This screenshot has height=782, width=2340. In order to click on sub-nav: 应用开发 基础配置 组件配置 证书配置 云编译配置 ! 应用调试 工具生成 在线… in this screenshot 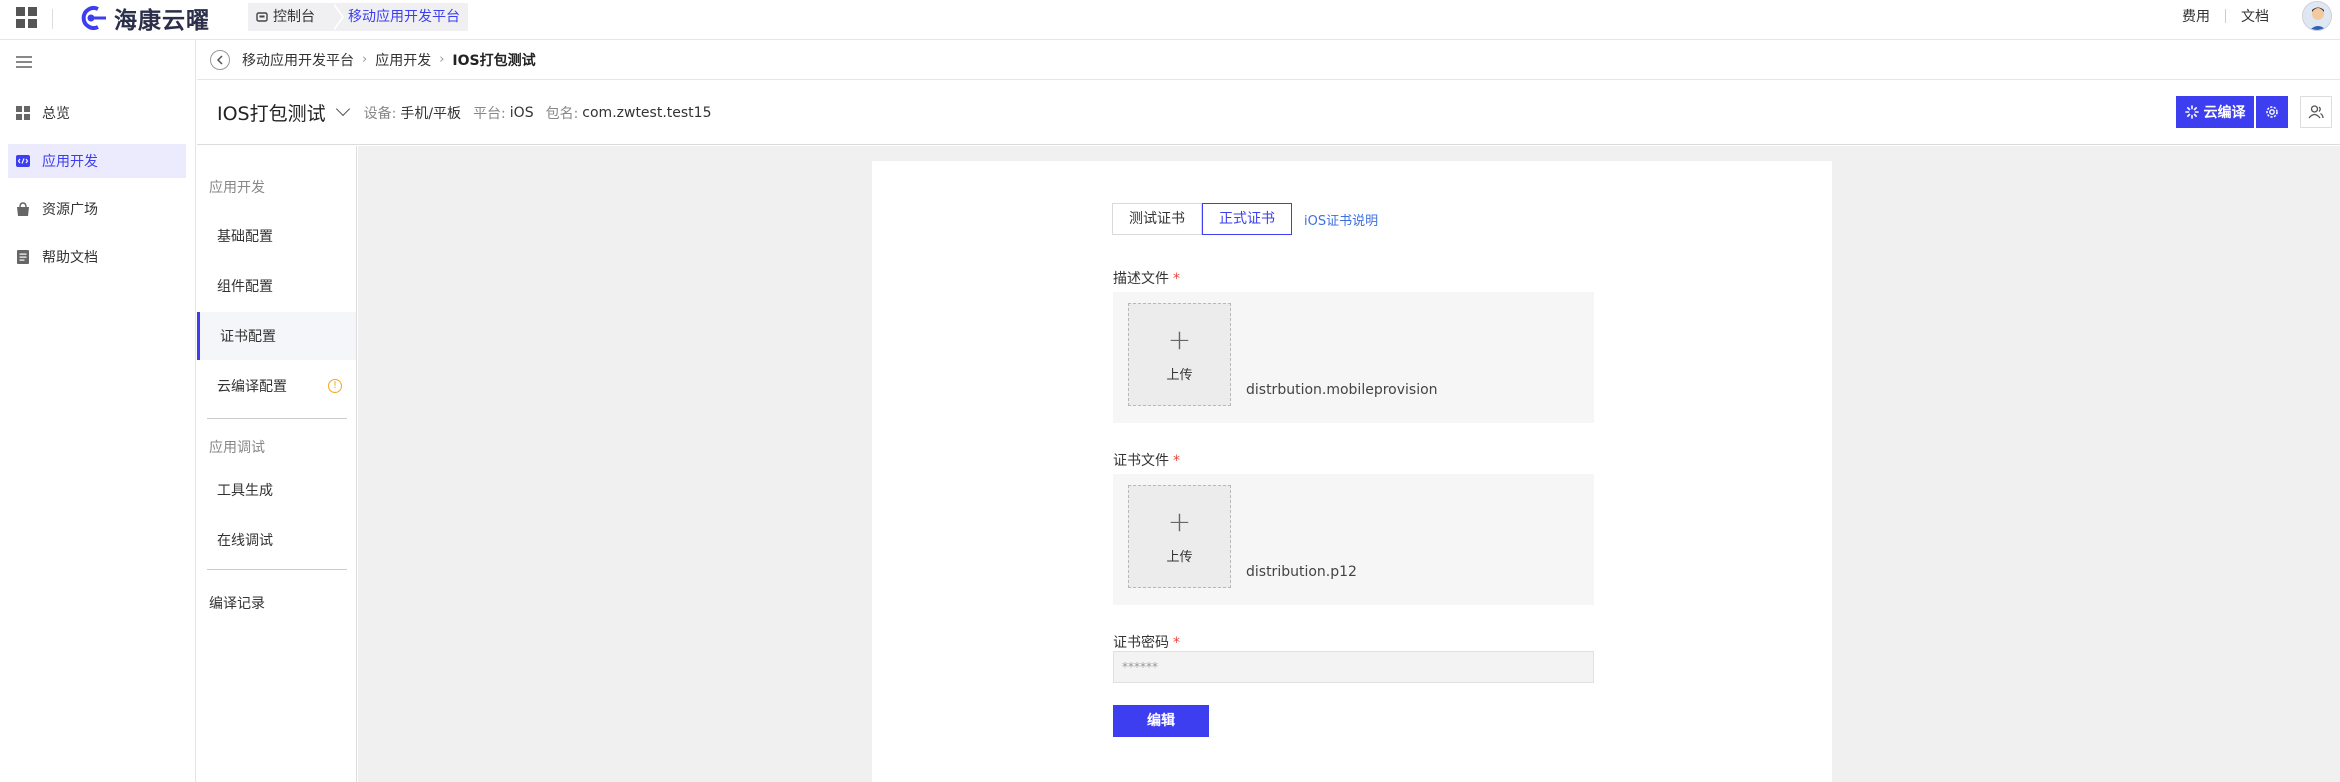, I will do `click(277, 464)`.